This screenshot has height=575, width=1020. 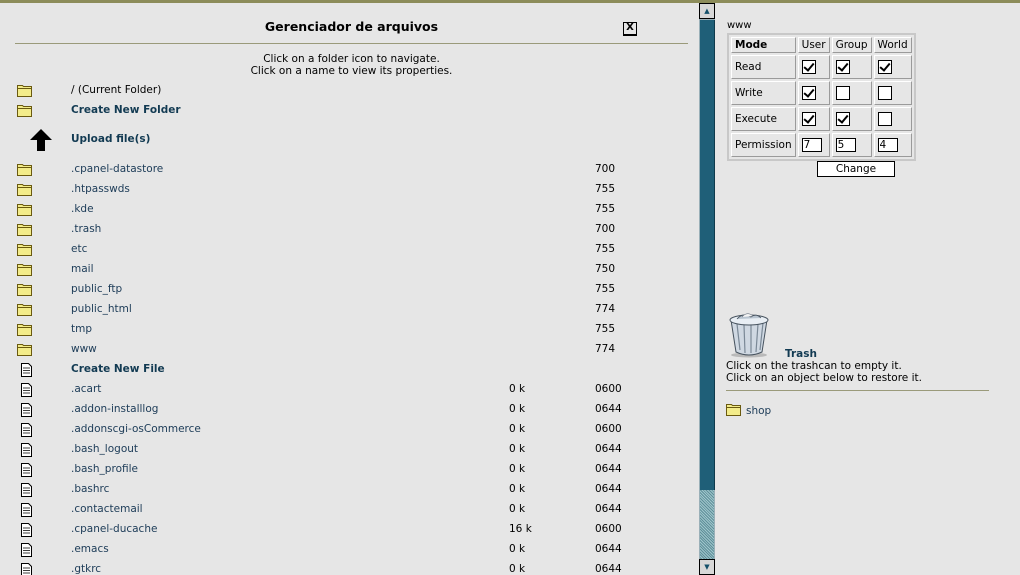 I want to click on item-name: .htpasswds, so click(x=100, y=189).